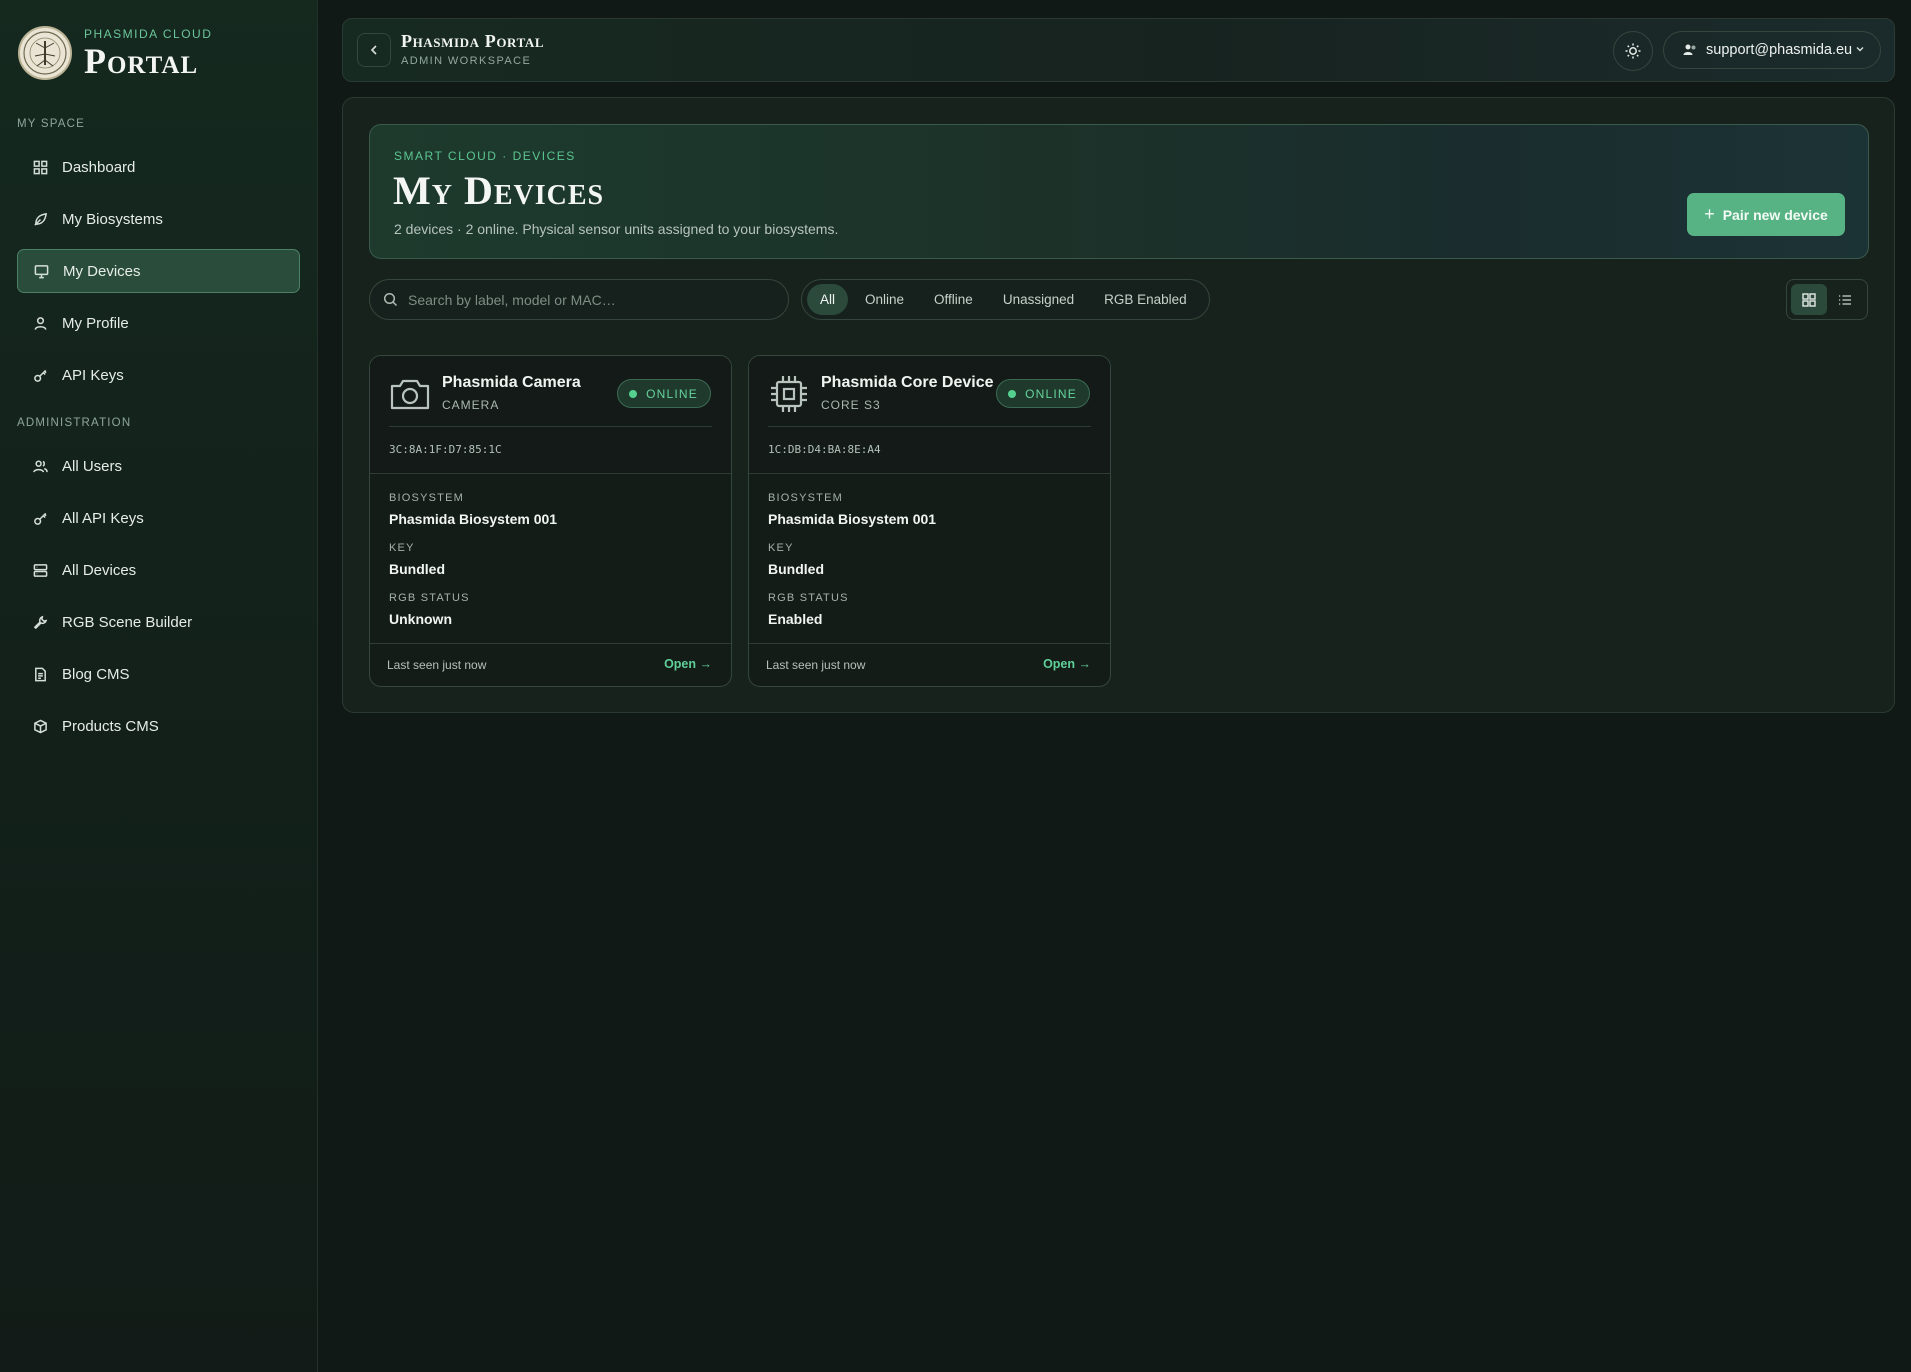  Describe the element at coordinates (158, 570) in the screenshot. I see `sidebar-item-all-devices: All Devices` at that location.